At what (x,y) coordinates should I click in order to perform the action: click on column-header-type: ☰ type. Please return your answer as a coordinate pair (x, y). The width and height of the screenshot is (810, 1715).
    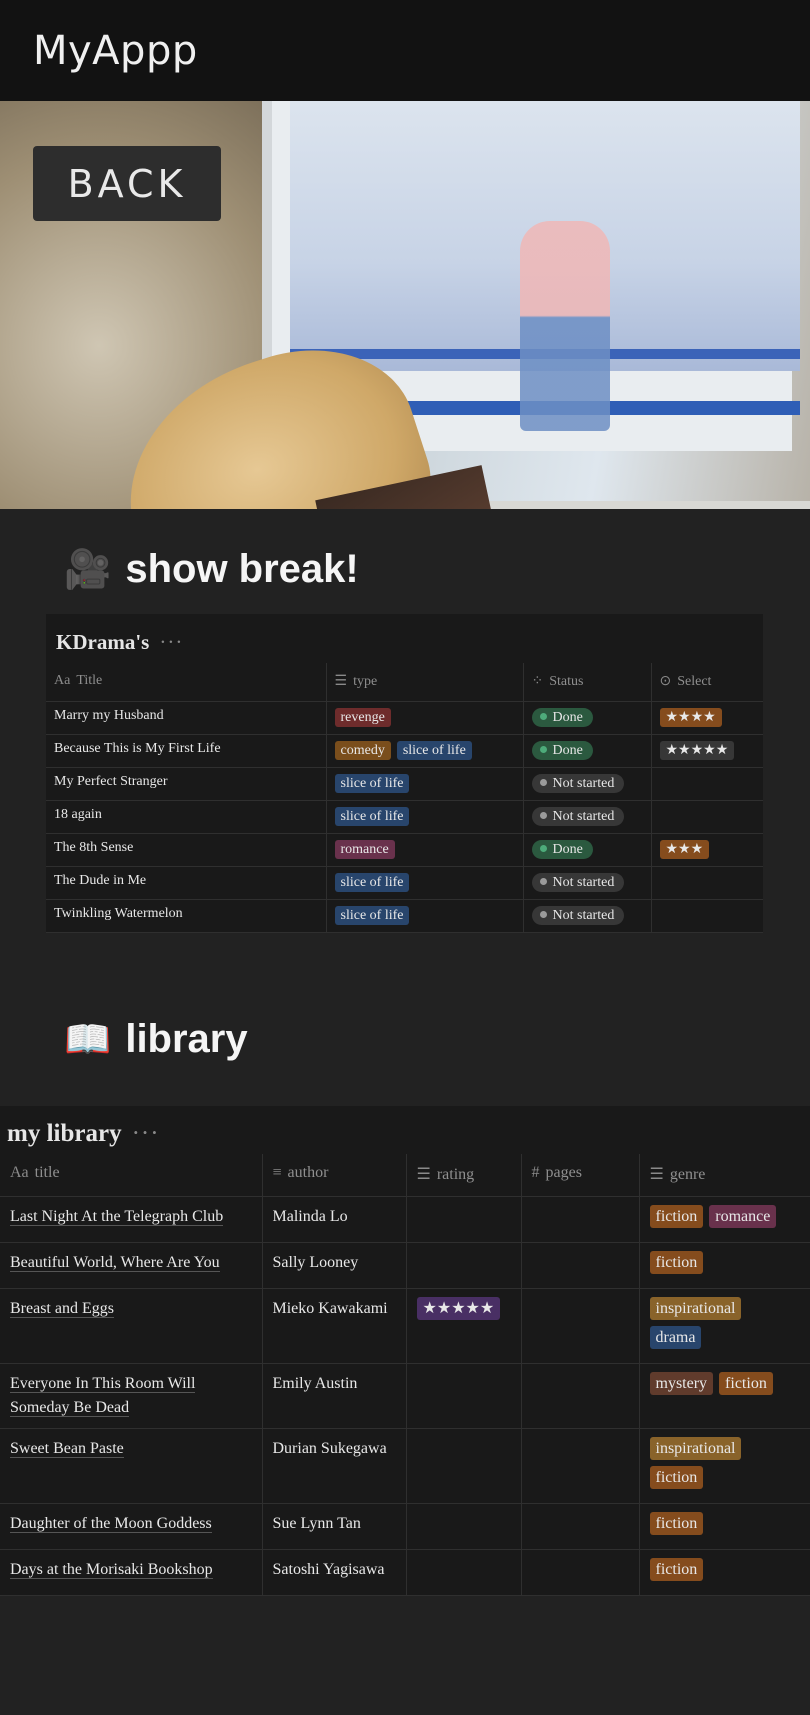
    Looking at the image, I should click on (425, 682).